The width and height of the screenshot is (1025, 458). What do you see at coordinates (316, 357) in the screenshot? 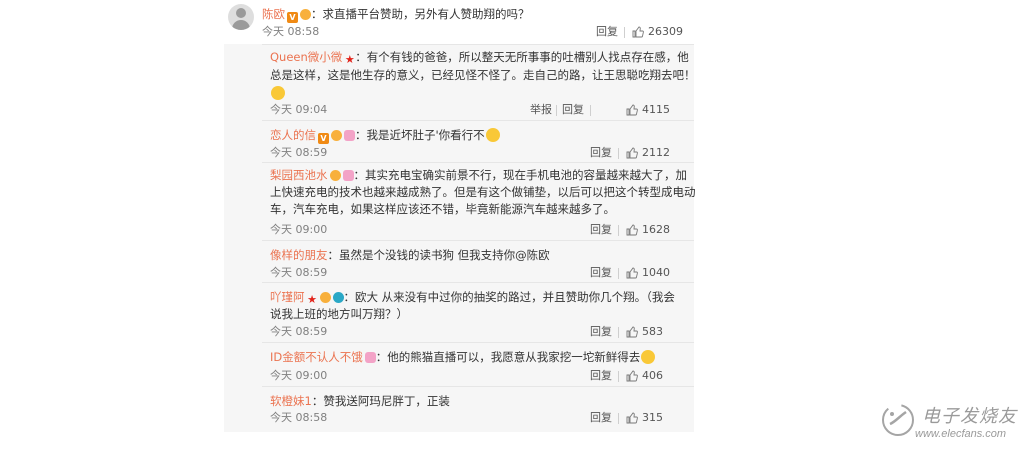
I see `reply-username: ID金额不认人不饿` at bounding box center [316, 357].